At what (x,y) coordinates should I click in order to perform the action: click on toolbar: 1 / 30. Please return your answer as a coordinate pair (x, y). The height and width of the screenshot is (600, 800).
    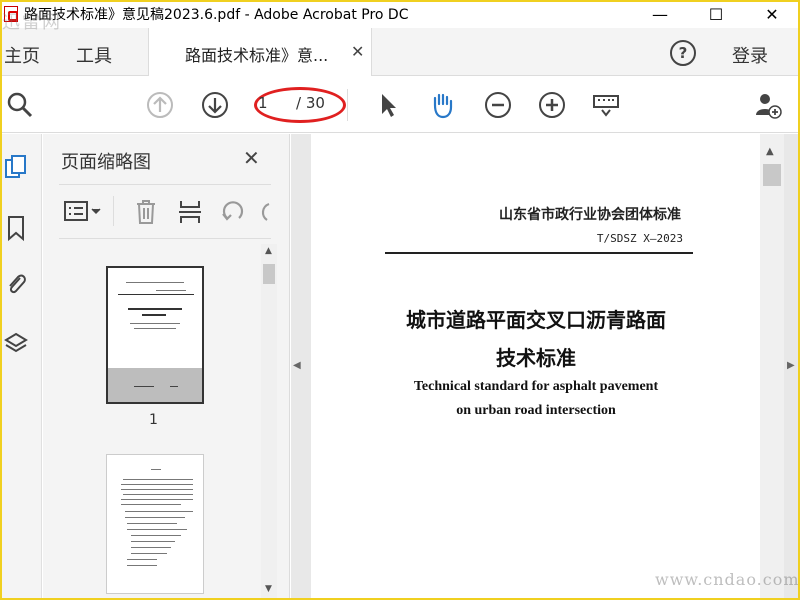
    Looking at the image, I should click on (400, 105).